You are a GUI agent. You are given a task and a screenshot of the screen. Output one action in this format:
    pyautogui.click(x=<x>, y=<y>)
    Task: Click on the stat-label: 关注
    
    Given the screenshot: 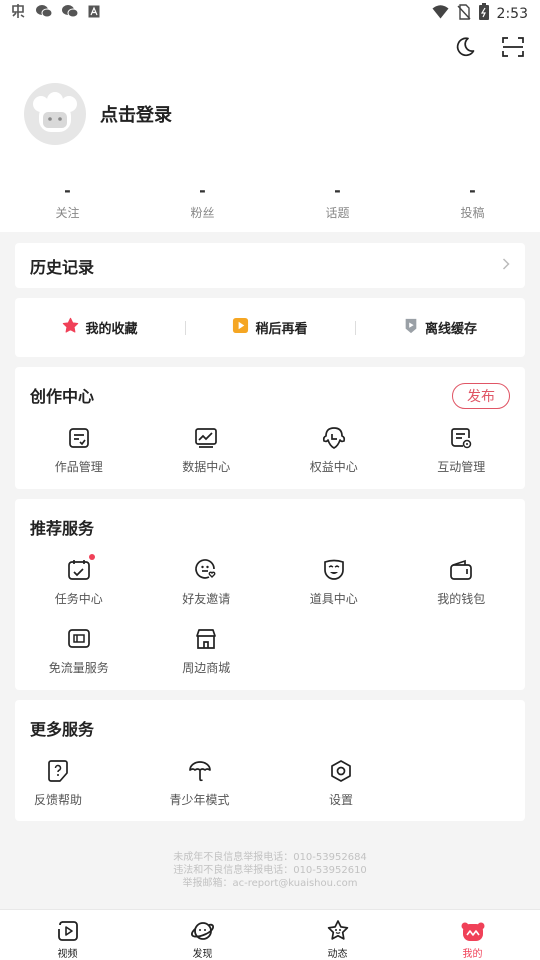 What is the action you would take?
    pyautogui.click(x=67, y=213)
    